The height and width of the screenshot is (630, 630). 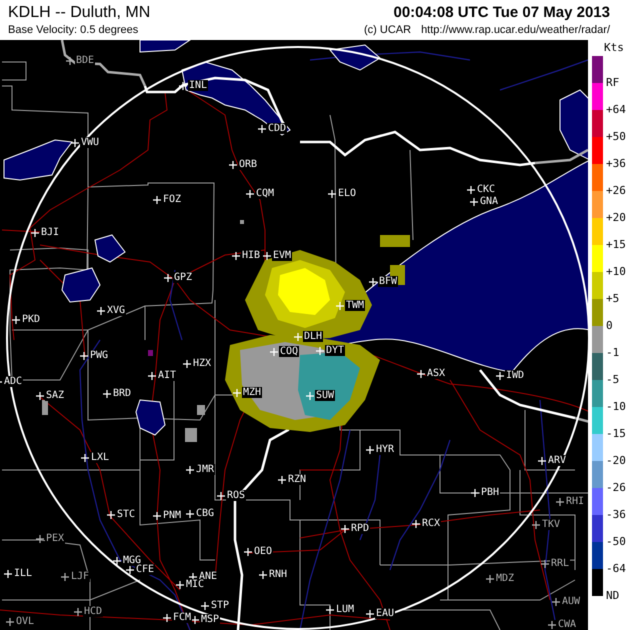 I want to click on legend-label: -5, so click(x=613, y=379).